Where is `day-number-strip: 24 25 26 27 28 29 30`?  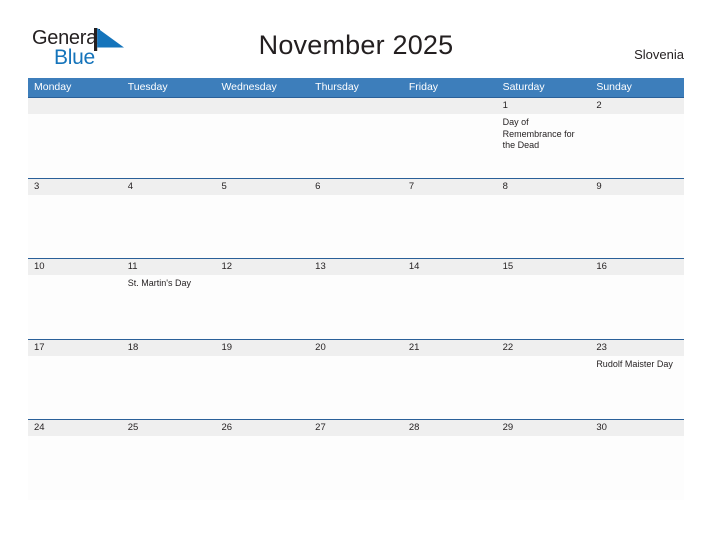
day-number-strip: 24 25 26 27 28 29 30 is located at coordinates (356, 428).